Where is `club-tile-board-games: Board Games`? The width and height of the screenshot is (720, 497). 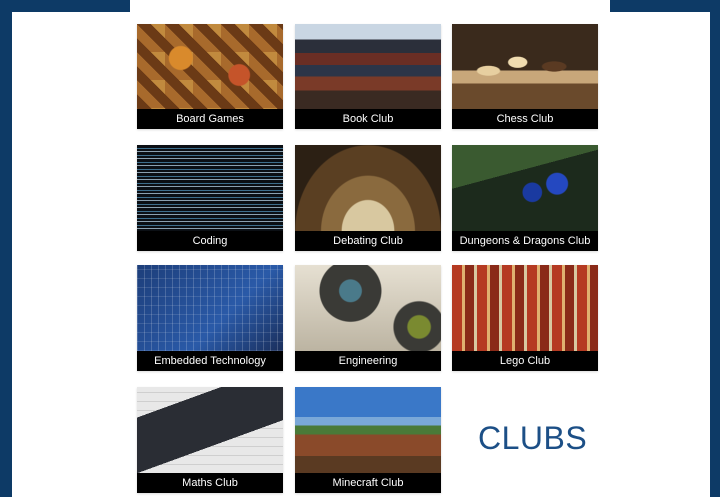
club-tile-board-games: Board Games is located at coordinates (210, 76).